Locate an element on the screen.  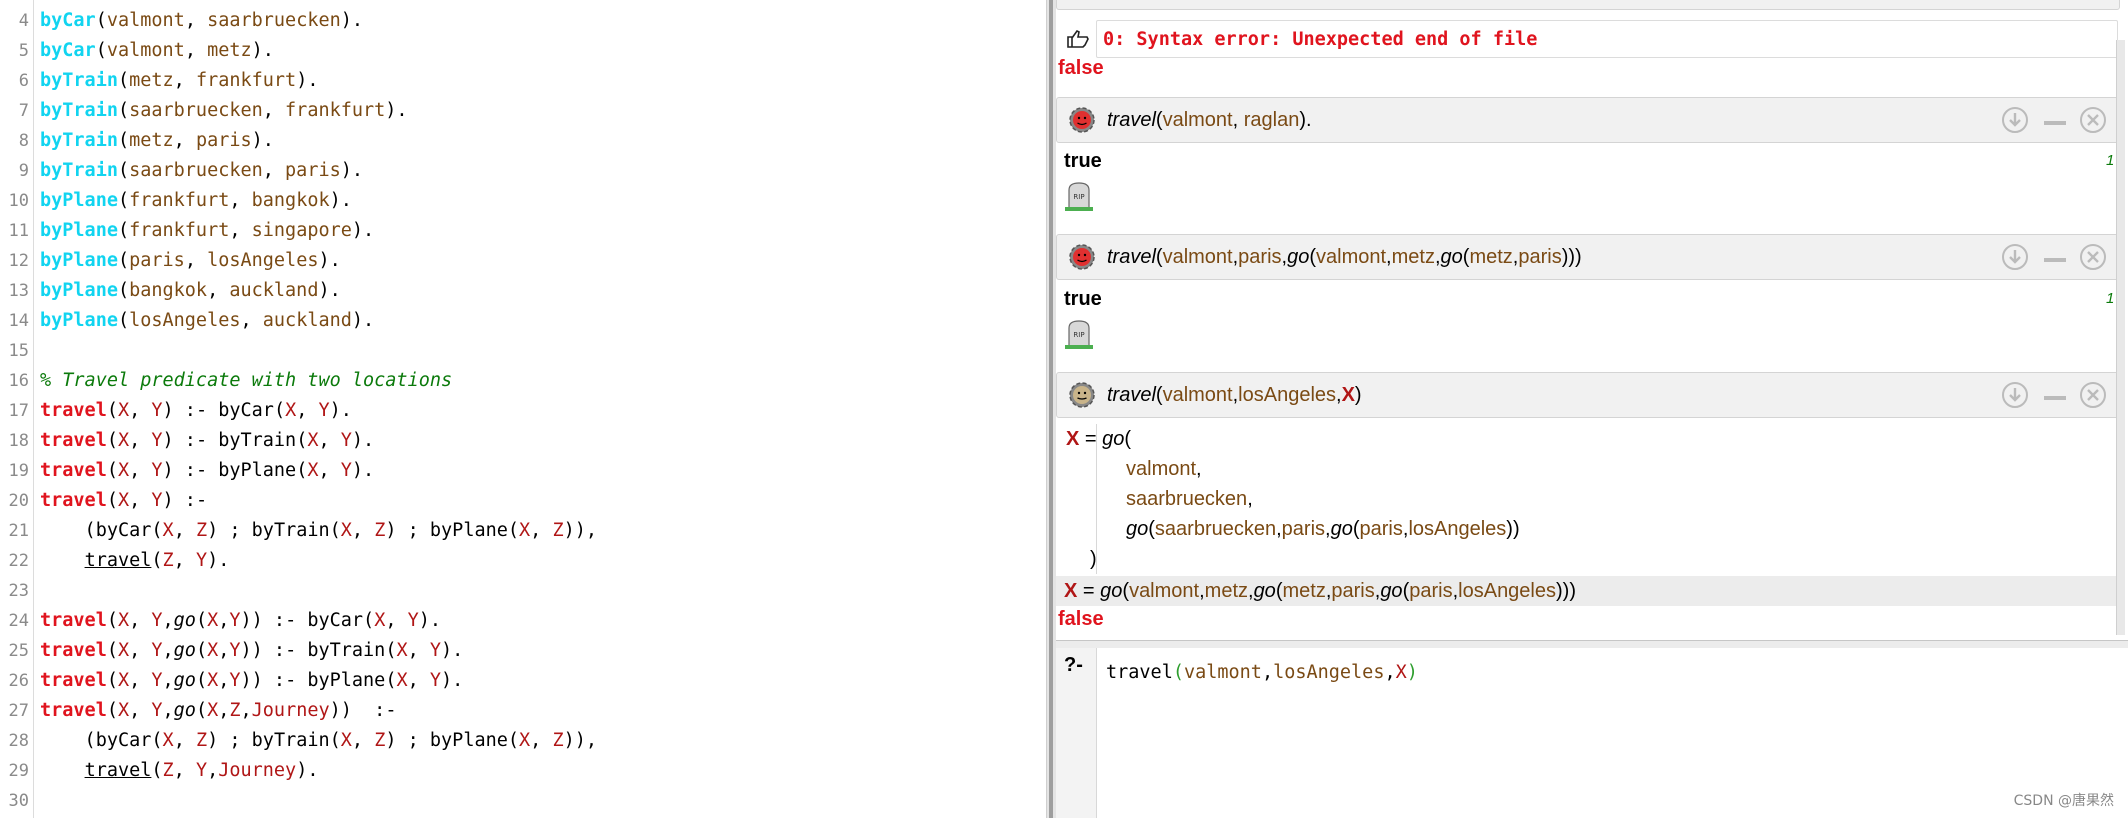
line-number: 10 is located at coordinates (18, 201).